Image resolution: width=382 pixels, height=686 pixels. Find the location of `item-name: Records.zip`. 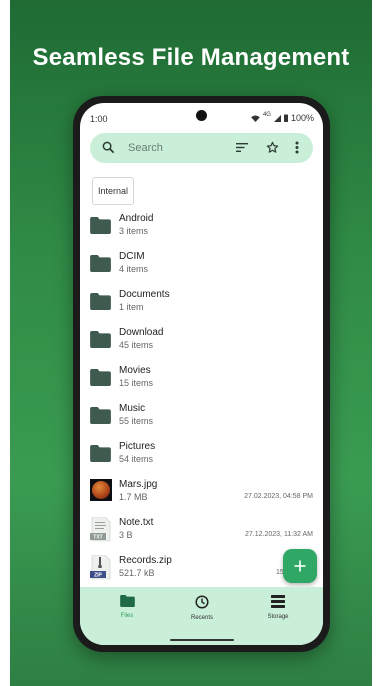

item-name: Records.zip is located at coordinates (145, 560).